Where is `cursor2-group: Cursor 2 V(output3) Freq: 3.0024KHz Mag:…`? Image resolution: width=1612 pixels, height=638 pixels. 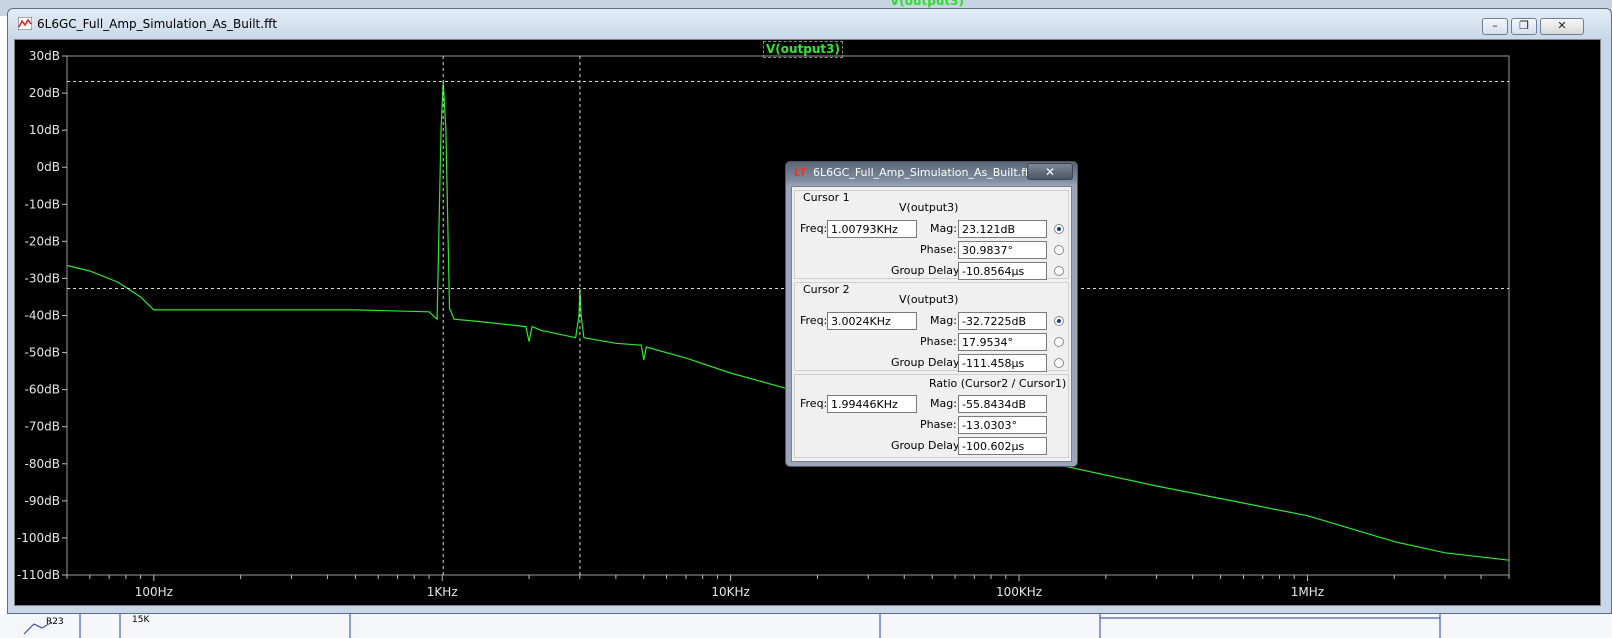
cursor2-group: Cursor 2 V(output3) Freq: 3.0024KHz Mag:… is located at coordinates (931, 327).